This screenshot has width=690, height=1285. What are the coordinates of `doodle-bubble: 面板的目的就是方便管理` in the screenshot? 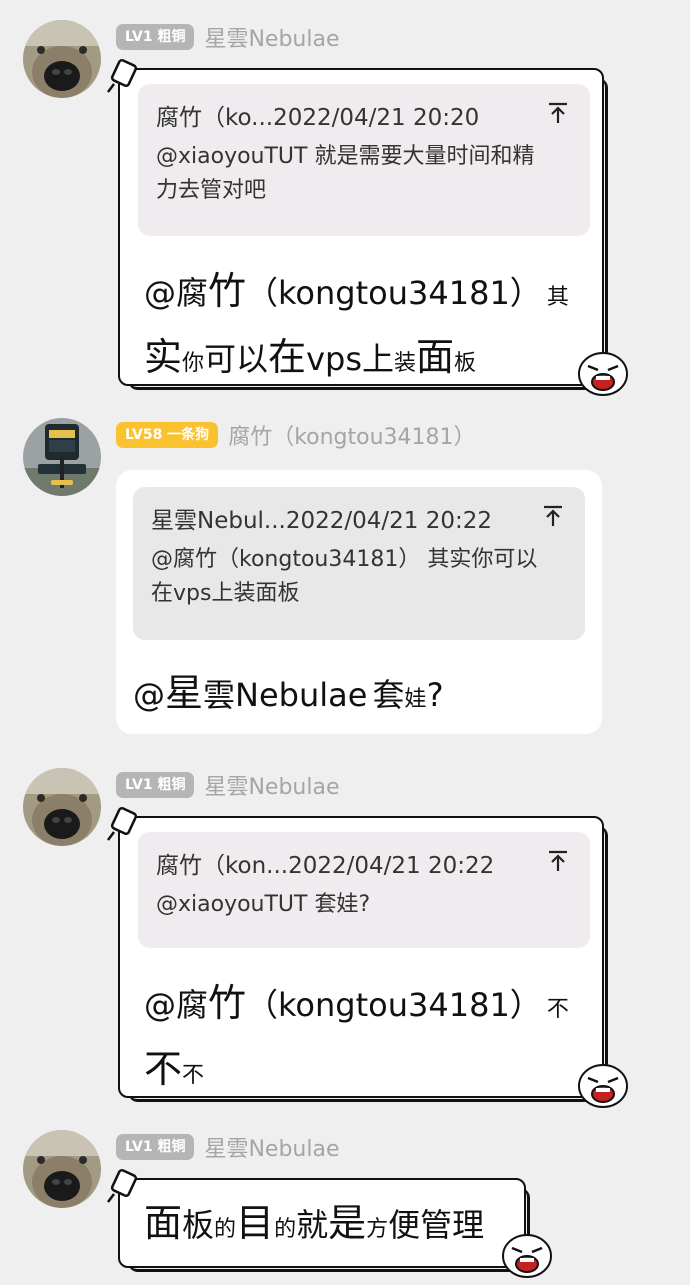 It's located at (324, 1225).